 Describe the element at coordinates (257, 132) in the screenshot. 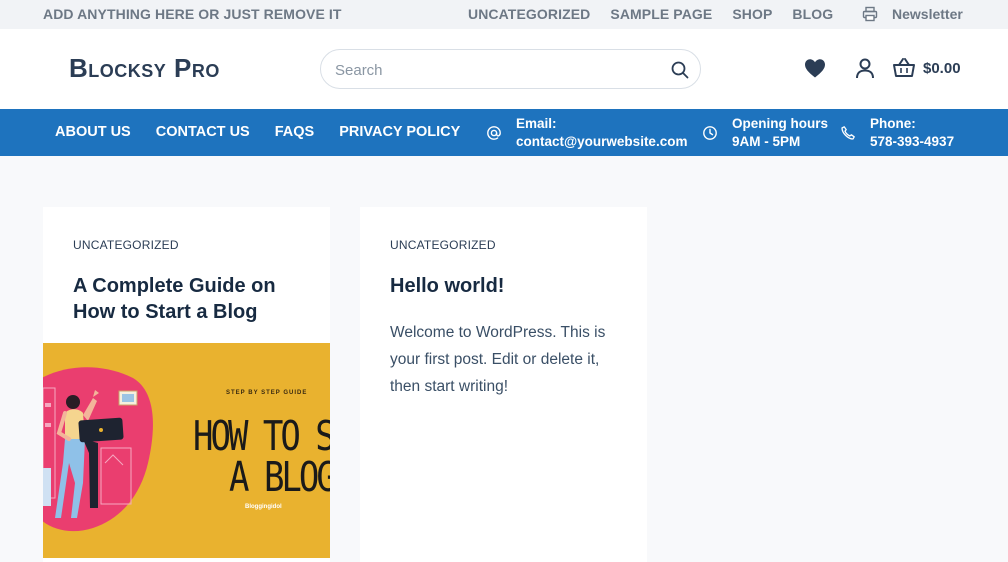

I see `main-menu: ABOUT US CONTACT US FAQS PRIVACY POLICY` at that location.